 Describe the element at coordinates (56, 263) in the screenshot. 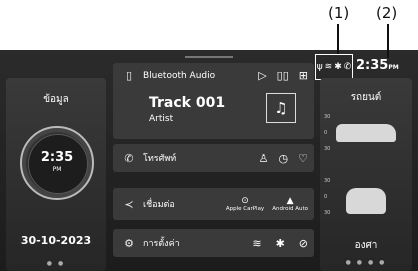

I see `page-indicator: ● ●` at that location.